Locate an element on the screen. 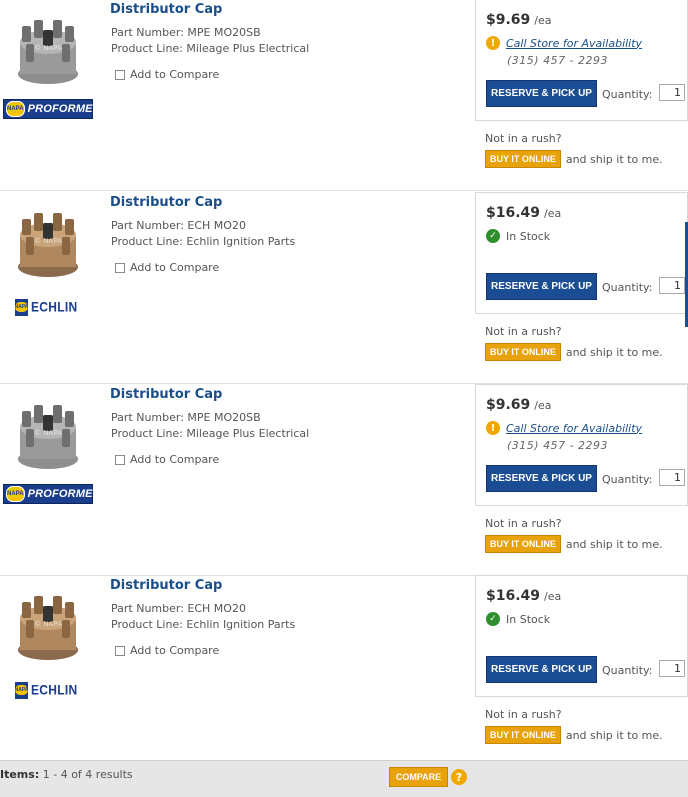 The height and width of the screenshot is (797, 688). price: $16.49/ea is located at coordinates (523, 213).